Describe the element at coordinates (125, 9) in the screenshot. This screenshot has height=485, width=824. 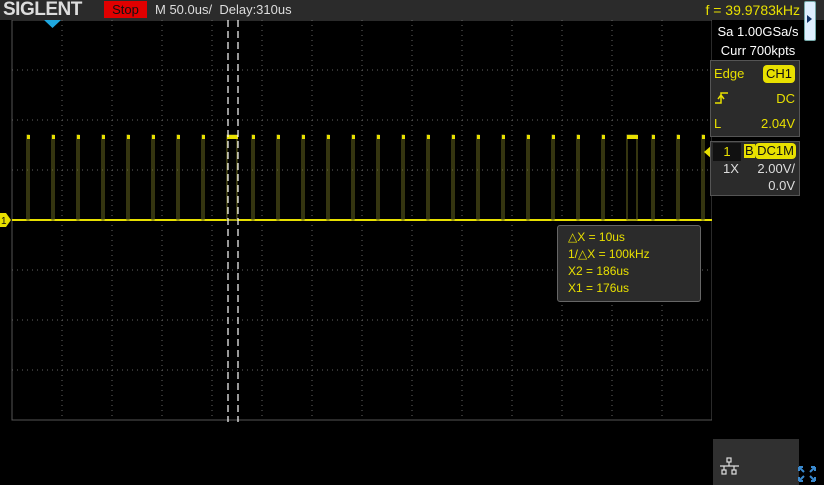
I see `run-stop-status: Stop` at that location.